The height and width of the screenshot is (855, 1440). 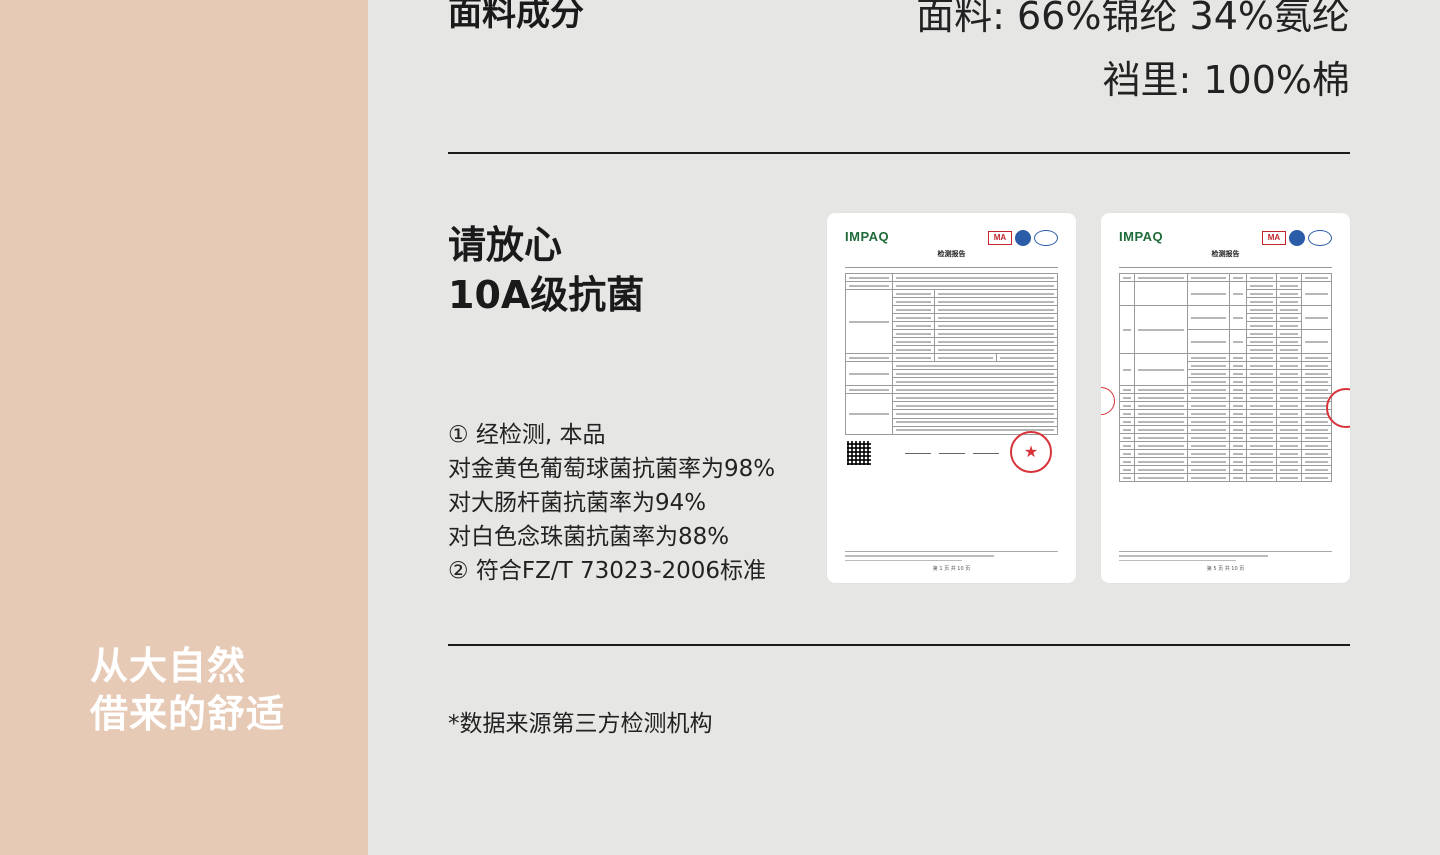 What do you see at coordinates (1133, 19) in the screenshot?
I see `fabric-value-outer: 面料: 66%锦纶 34%氨纶` at bounding box center [1133, 19].